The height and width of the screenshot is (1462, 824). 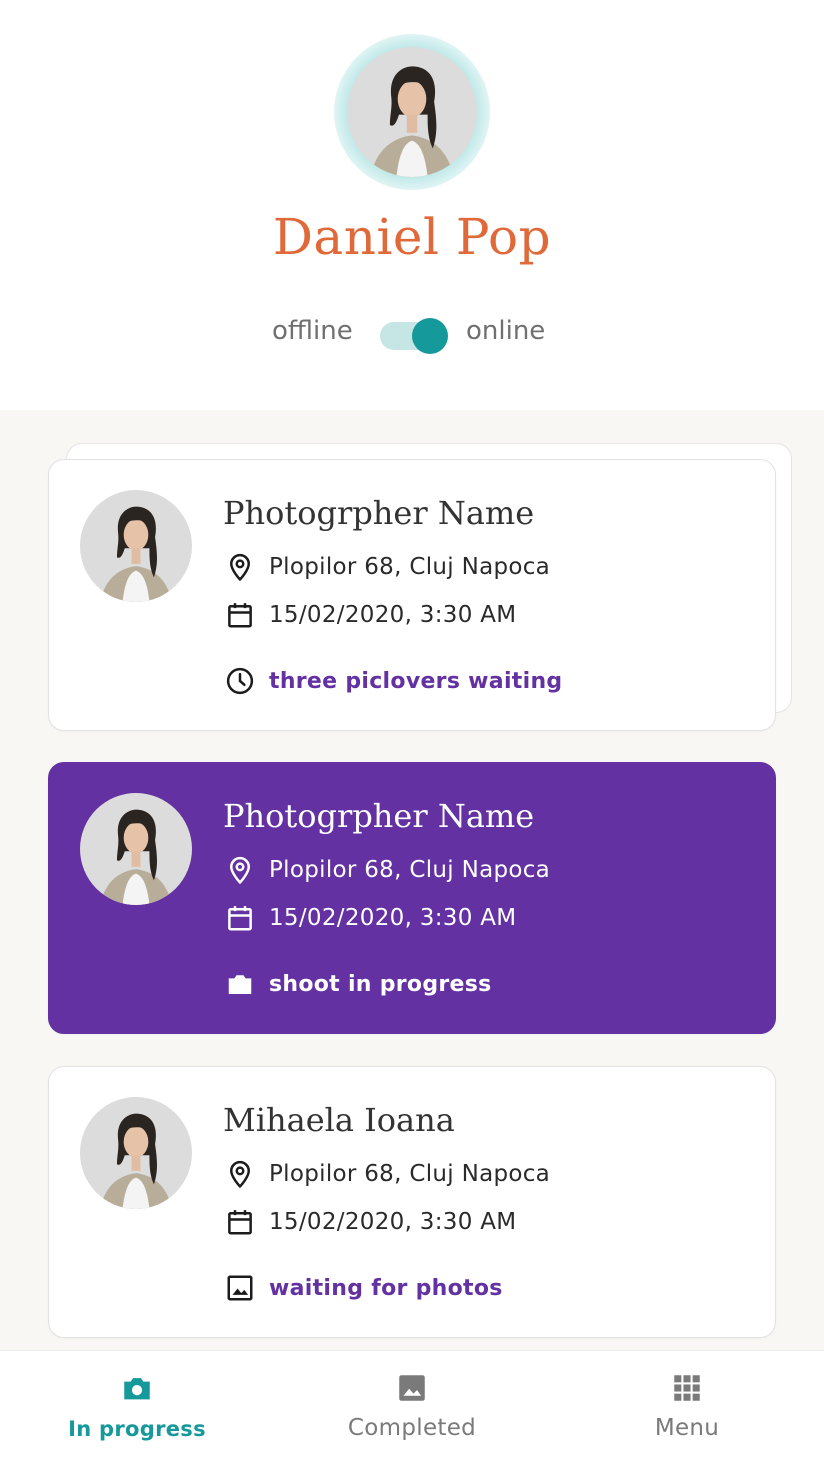 I want to click on photographer-name: Mihaela Ioana, so click(x=339, y=1120).